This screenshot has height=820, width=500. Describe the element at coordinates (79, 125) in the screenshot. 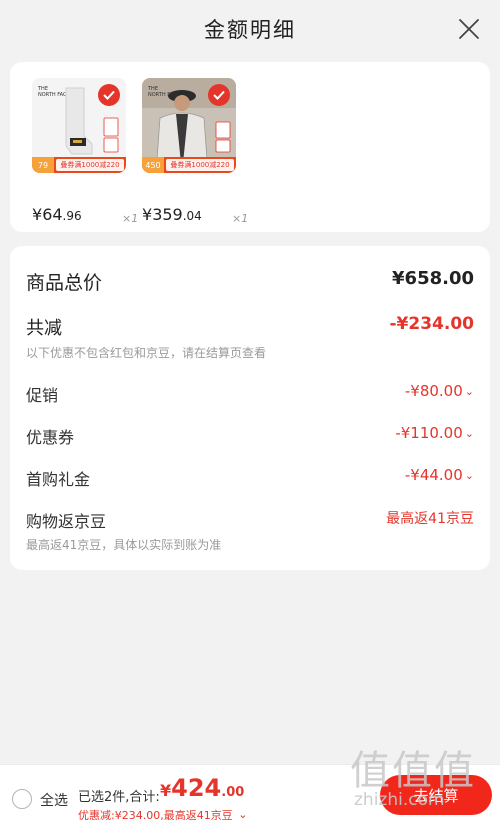

I see `product-thumbnail-socks: THE NORTH FACE 79 叠券满1000减220` at that location.